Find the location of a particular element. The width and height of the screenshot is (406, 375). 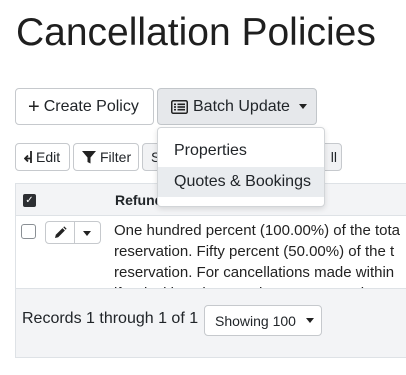

filter-button: Filter is located at coordinates (106, 157).